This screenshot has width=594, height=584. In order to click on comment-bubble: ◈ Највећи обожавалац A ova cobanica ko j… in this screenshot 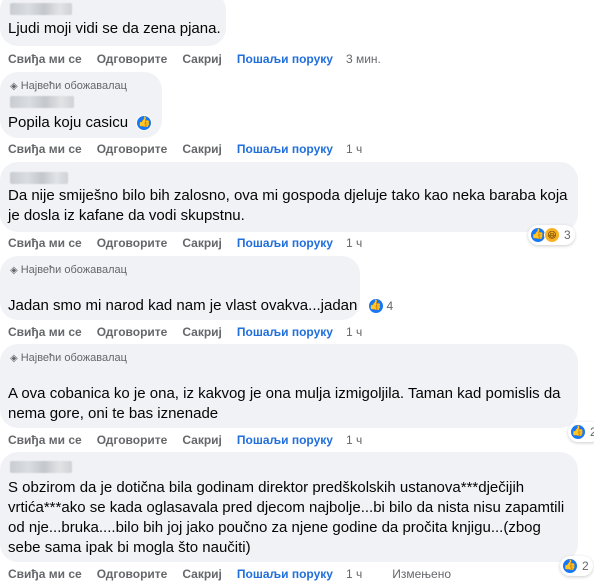, I will do `click(289, 386)`.